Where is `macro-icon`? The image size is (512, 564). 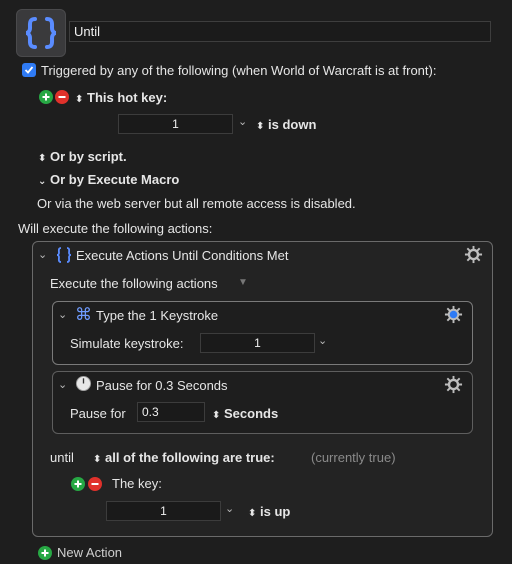
macro-icon is located at coordinates (41, 33).